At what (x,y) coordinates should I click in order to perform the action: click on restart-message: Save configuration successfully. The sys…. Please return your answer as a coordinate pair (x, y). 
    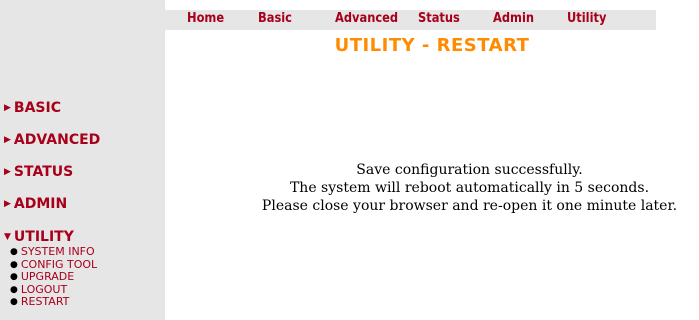
    Looking at the image, I should click on (469, 188).